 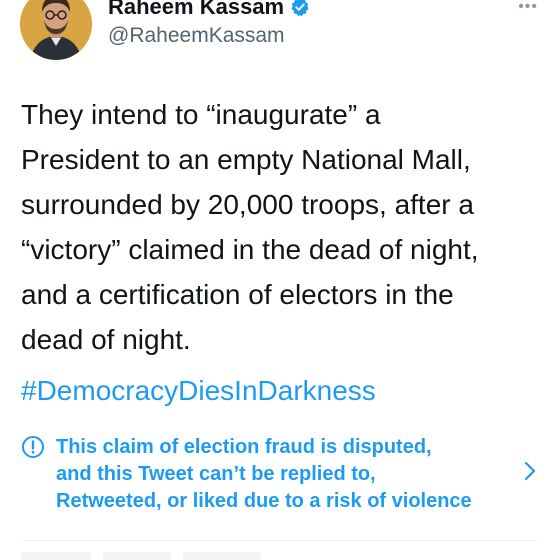 I want to click on cropped-timestamp-row, so click(x=181, y=556).